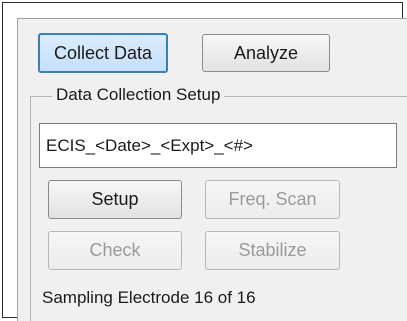 Image resolution: width=407 pixels, height=321 pixels. What do you see at coordinates (138, 95) in the screenshot?
I see `group-label: Data Collection Setup` at bounding box center [138, 95].